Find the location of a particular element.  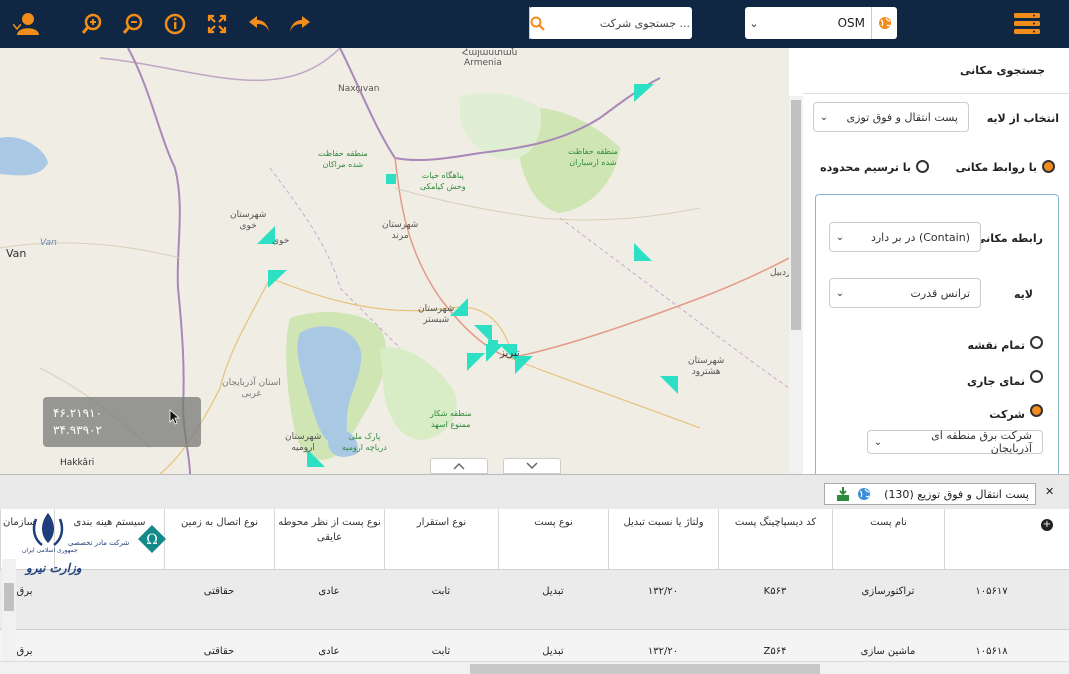

radio-draw-extent is located at coordinates (922, 166).